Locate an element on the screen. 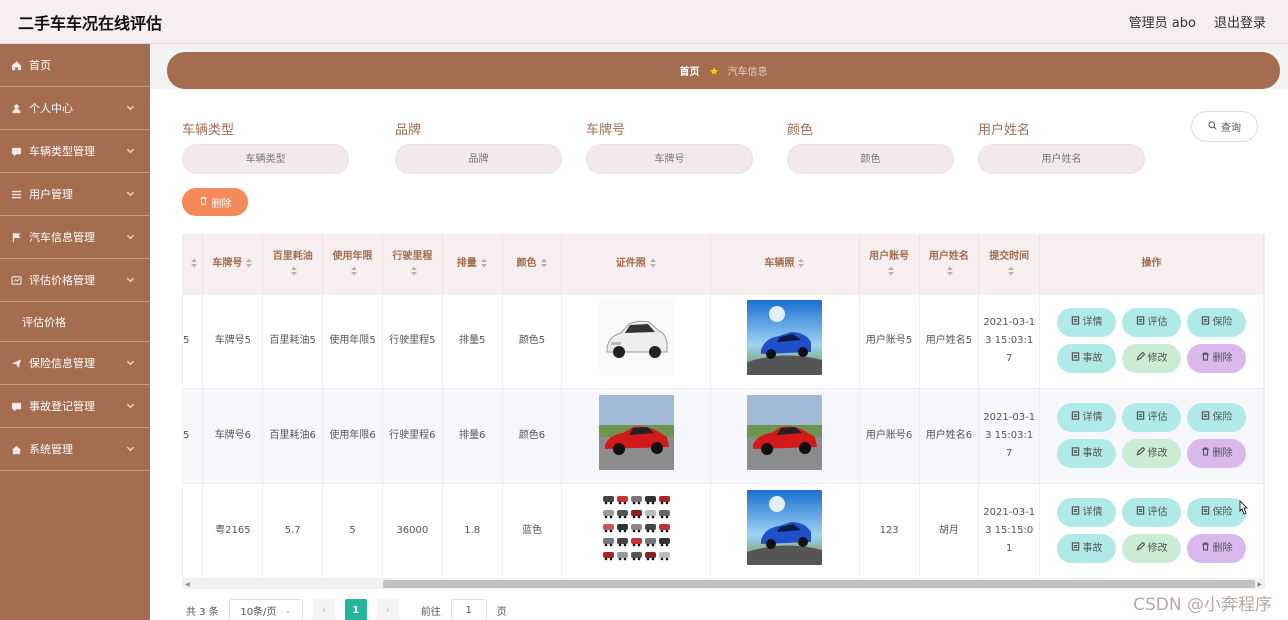 Image resolution: width=1288 pixels, height=620 pixels. column-header-5: 颜色 is located at coordinates (532, 264).